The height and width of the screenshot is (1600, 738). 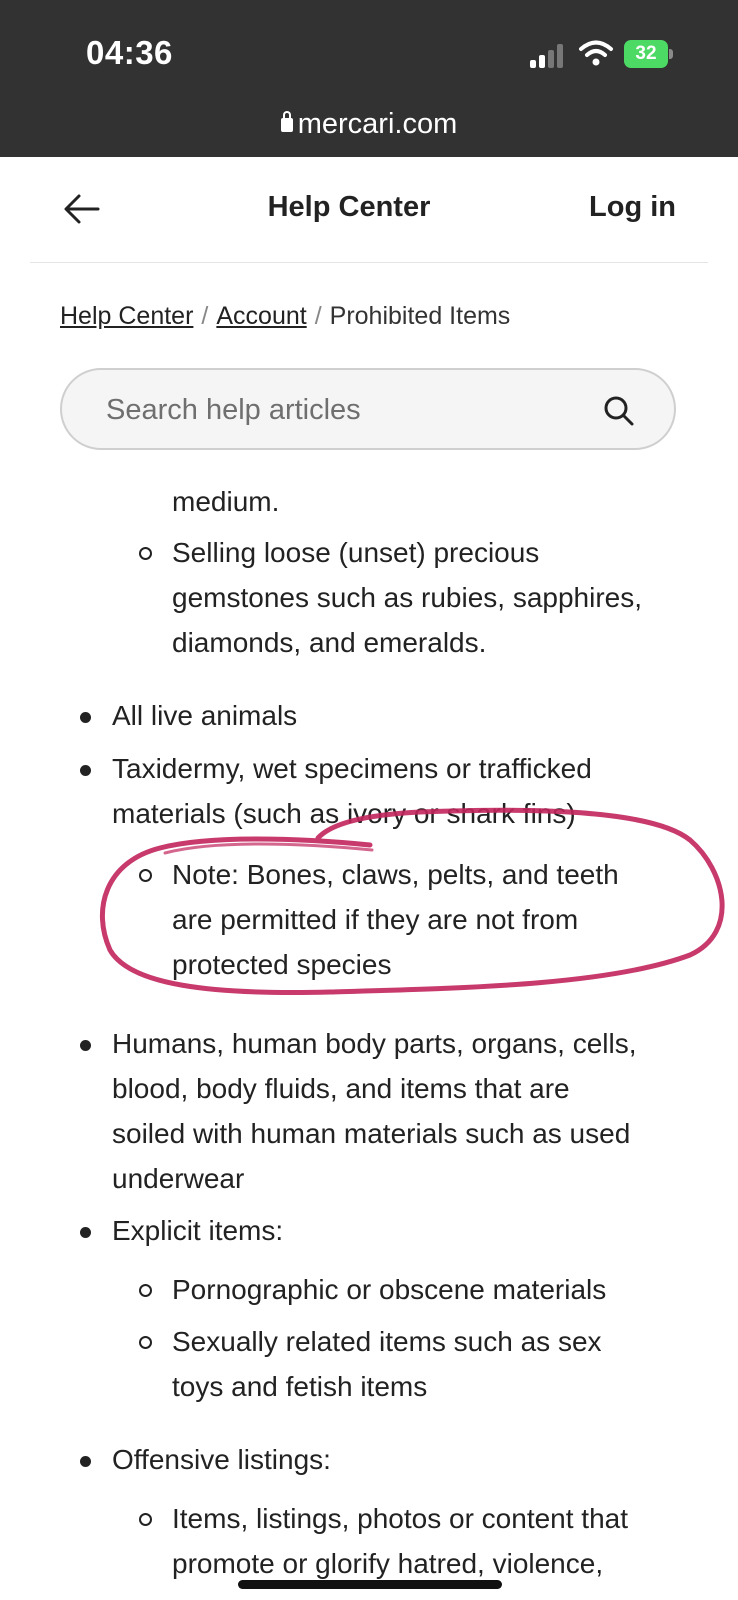 I want to click on wifi-icon, so click(x=596, y=53).